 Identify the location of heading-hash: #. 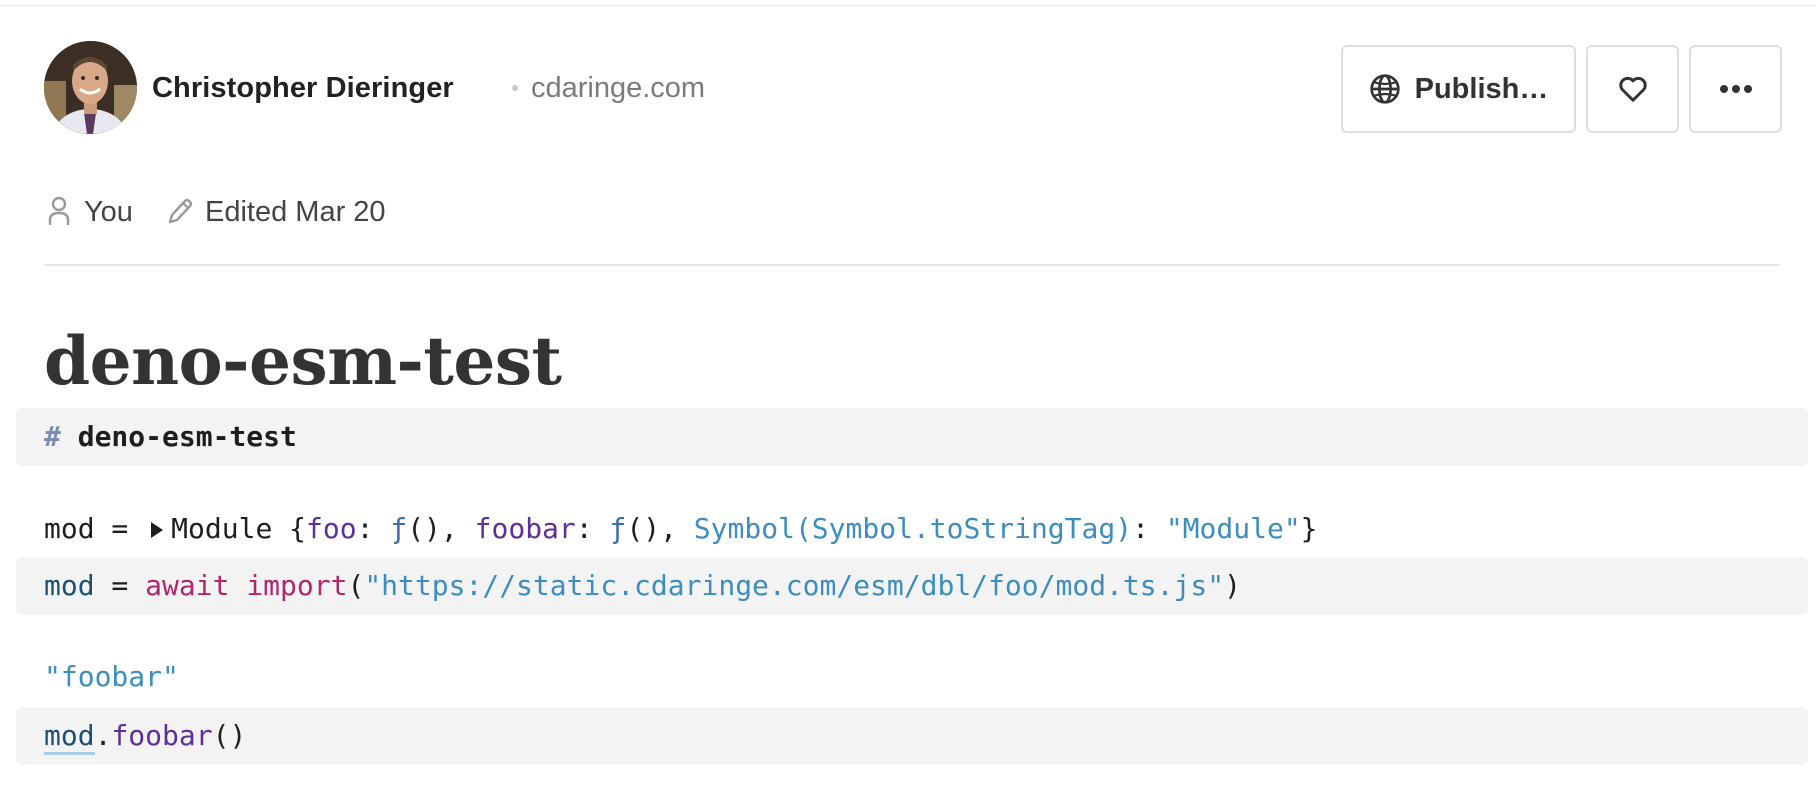
(52, 436).